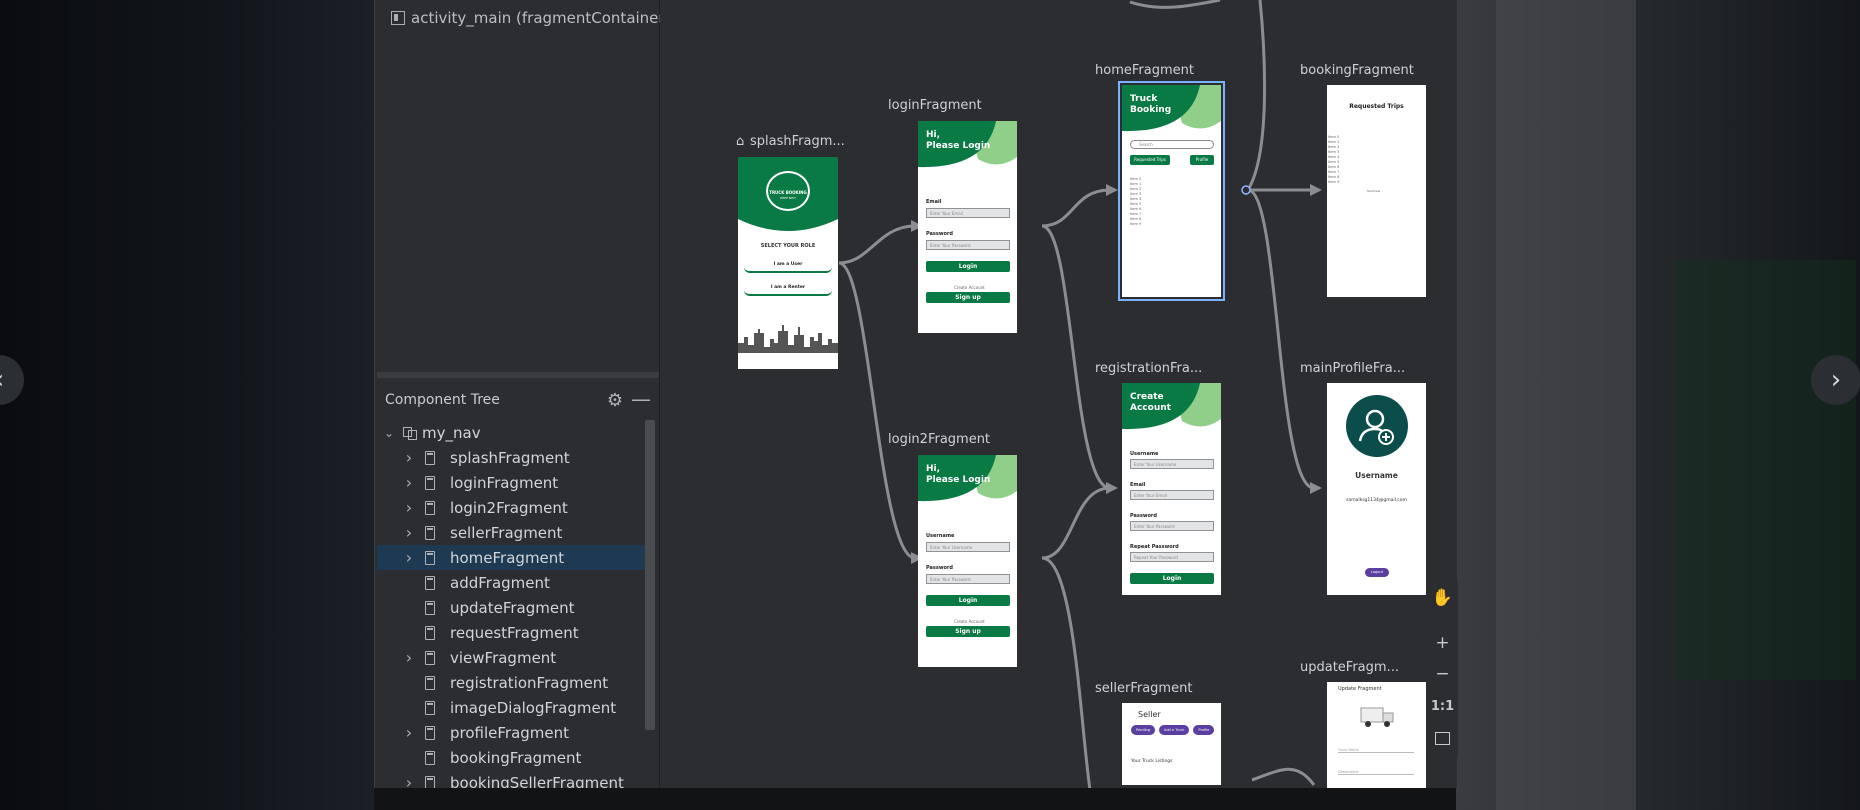 The height and width of the screenshot is (810, 1860). What do you see at coordinates (615, 400) in the screenshot?
I see `gear-icon: ⚙` at bounding box center [615, 400].